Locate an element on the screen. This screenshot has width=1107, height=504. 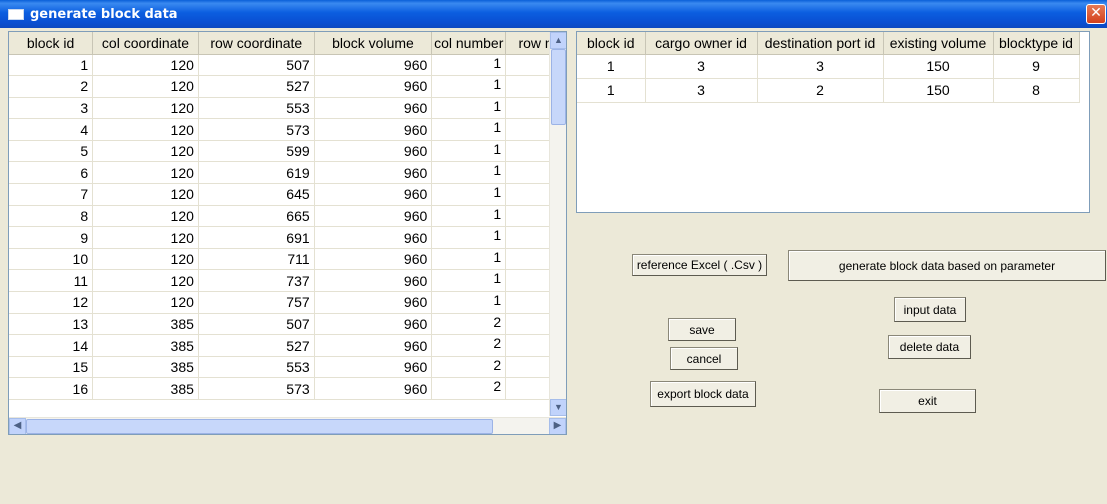
horizontal-scroll-thumb is located at coordinates (259, 426).